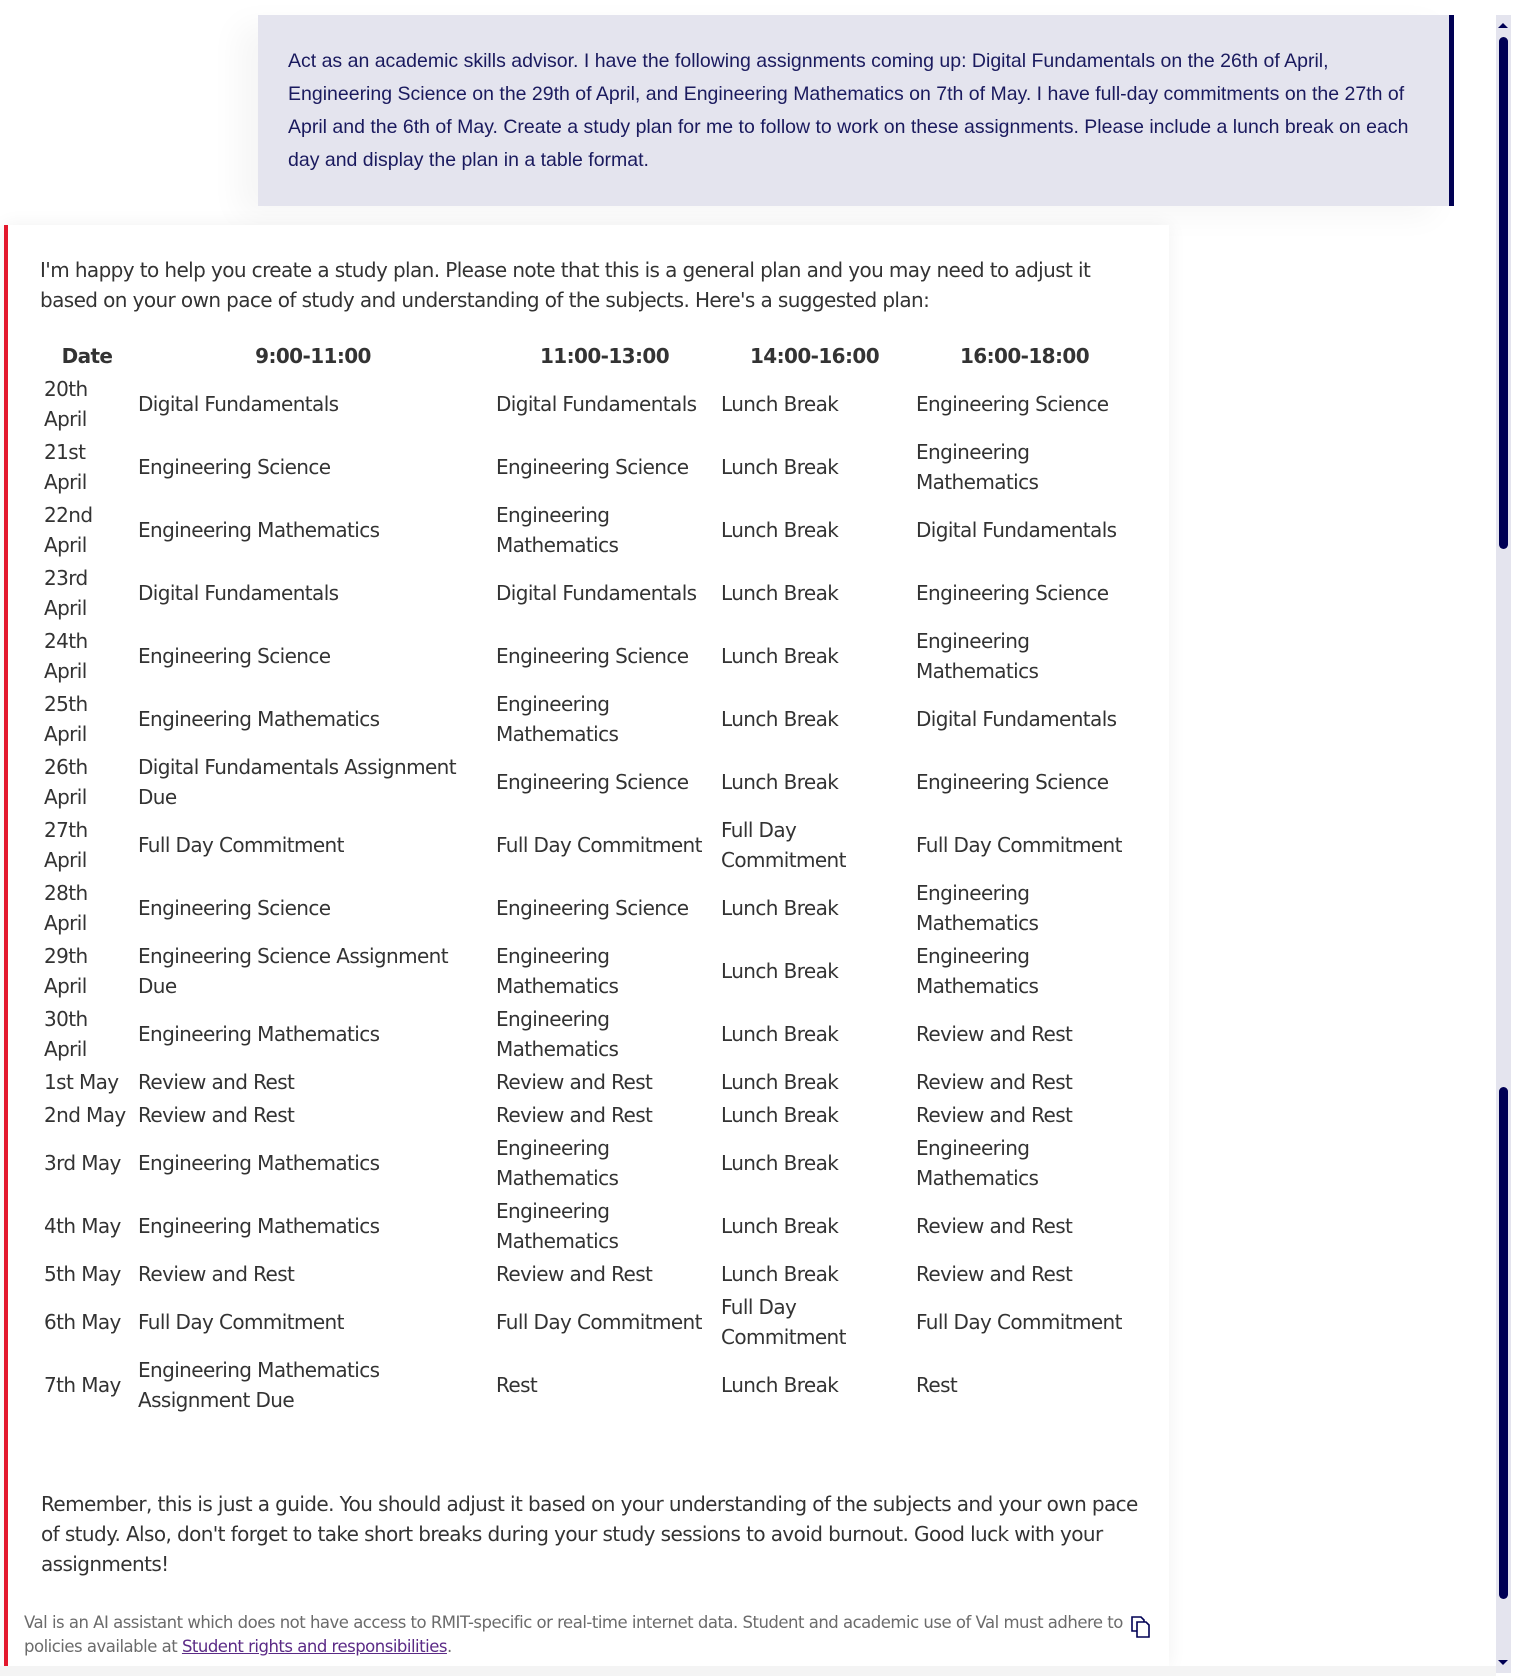  What do you see at coordinates (517, 1385) in the screenshot?
I see `cell-slot-2: Rest` at bounding box center [517, 1385].